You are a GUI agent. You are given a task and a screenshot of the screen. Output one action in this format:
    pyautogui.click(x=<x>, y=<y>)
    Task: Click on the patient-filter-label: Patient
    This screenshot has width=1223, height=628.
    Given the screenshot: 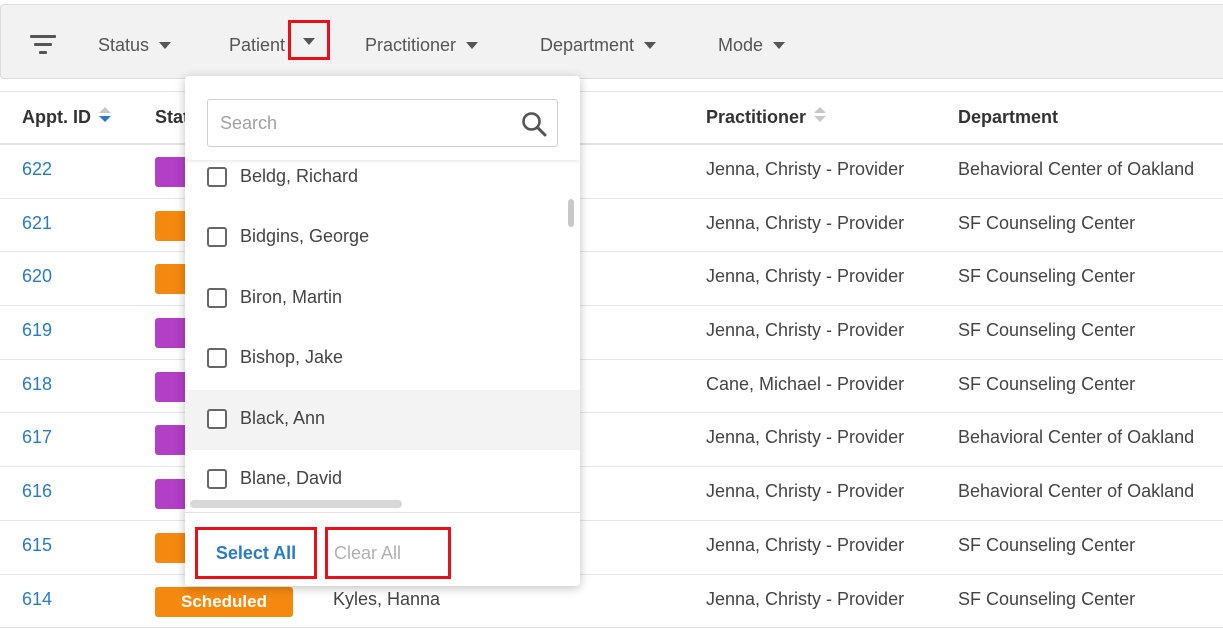 What is the action you would take?
    pyautogui.click(x=257, y=45)
    